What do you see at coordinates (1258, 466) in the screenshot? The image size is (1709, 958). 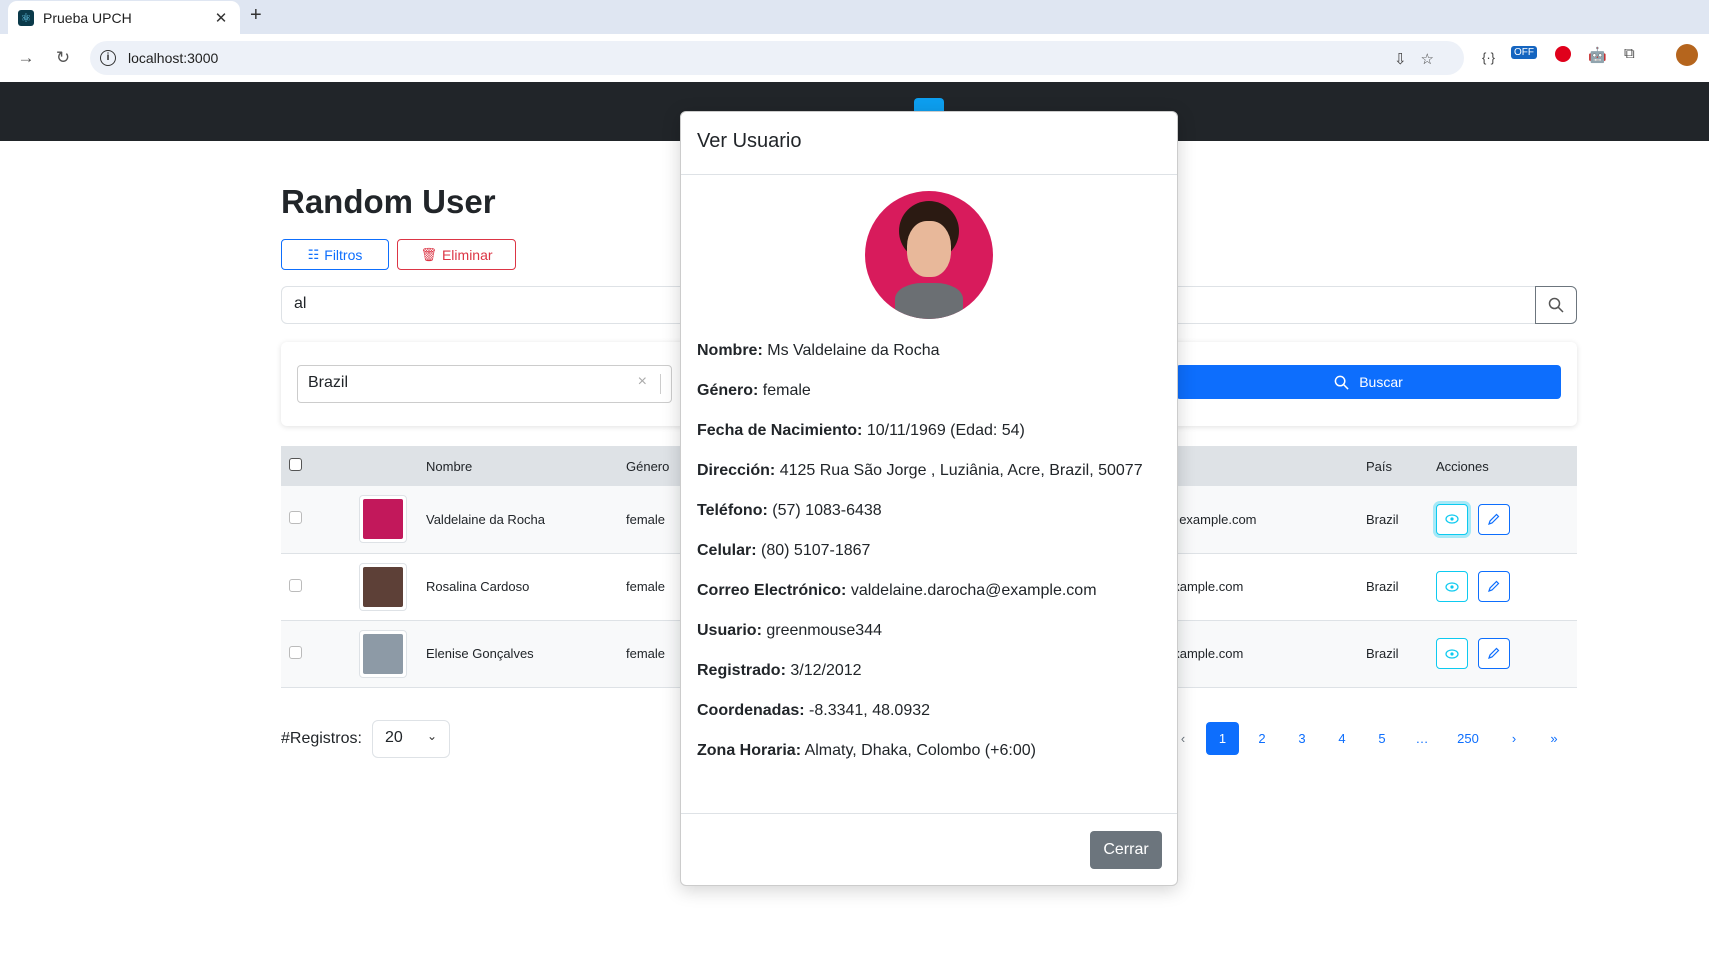 I see `header-email` at bounding box center [1258, 466].